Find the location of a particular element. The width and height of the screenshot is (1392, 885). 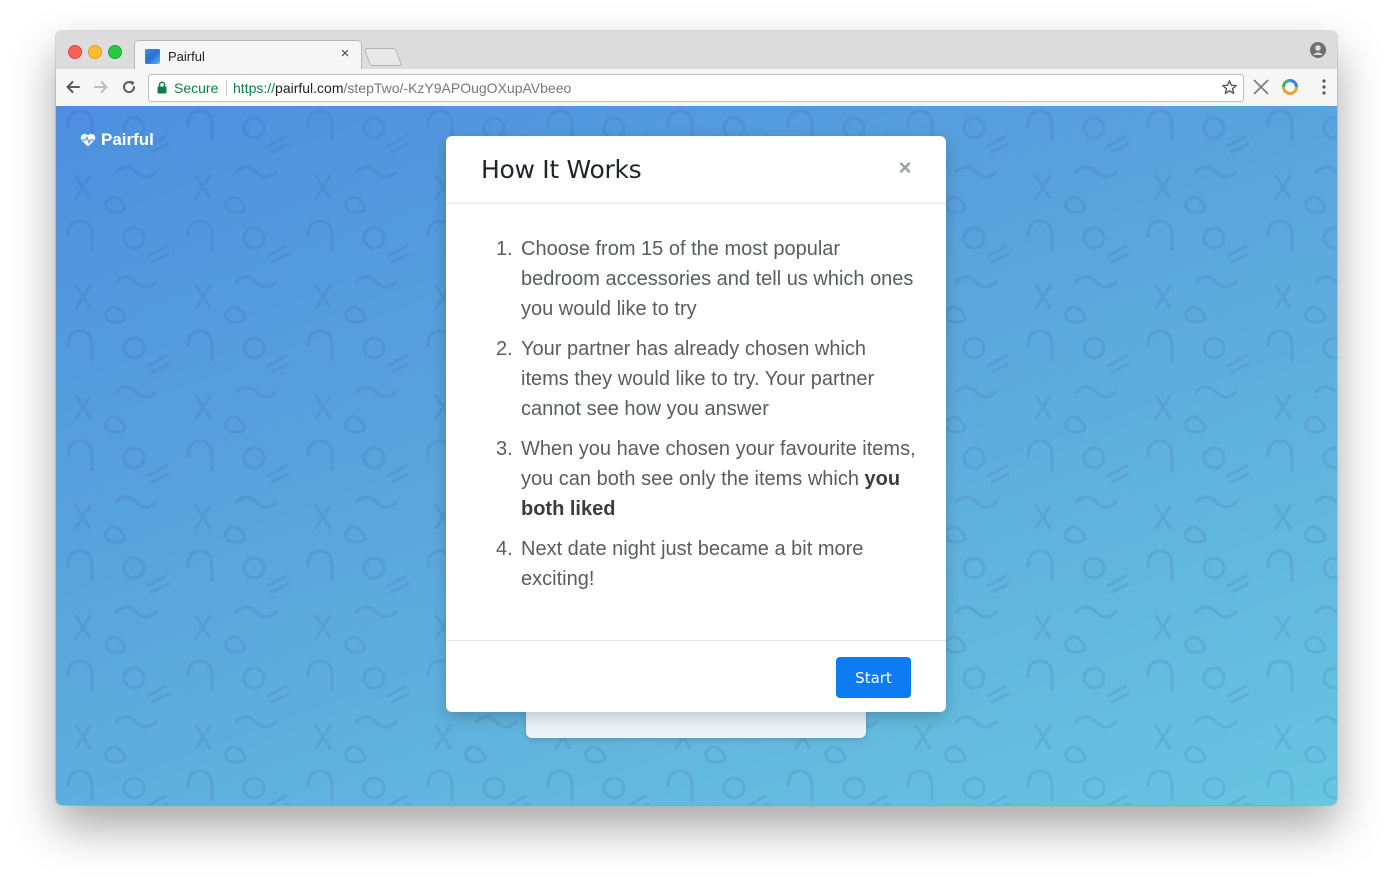

url-host: pairful.com is located at coordinates (309, 88).